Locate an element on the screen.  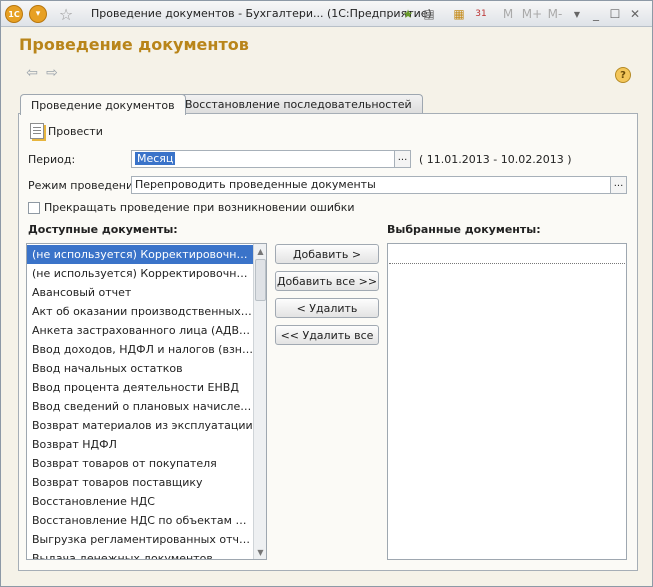
remove-all-button: << Удалить все is located at coordinates (327, 335).